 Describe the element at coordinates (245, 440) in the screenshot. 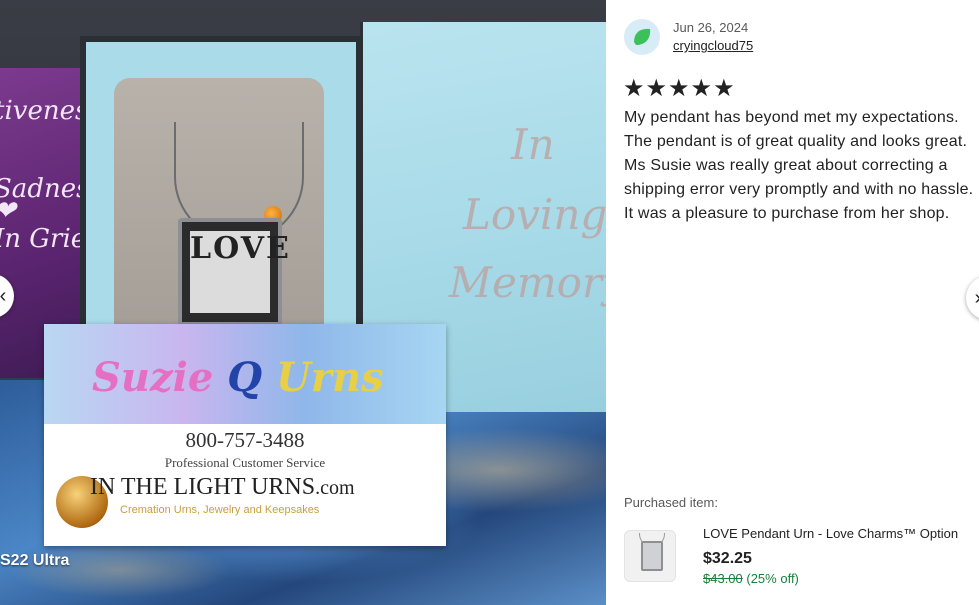

I see `business-card-phone: 800-757-3488` at that location.